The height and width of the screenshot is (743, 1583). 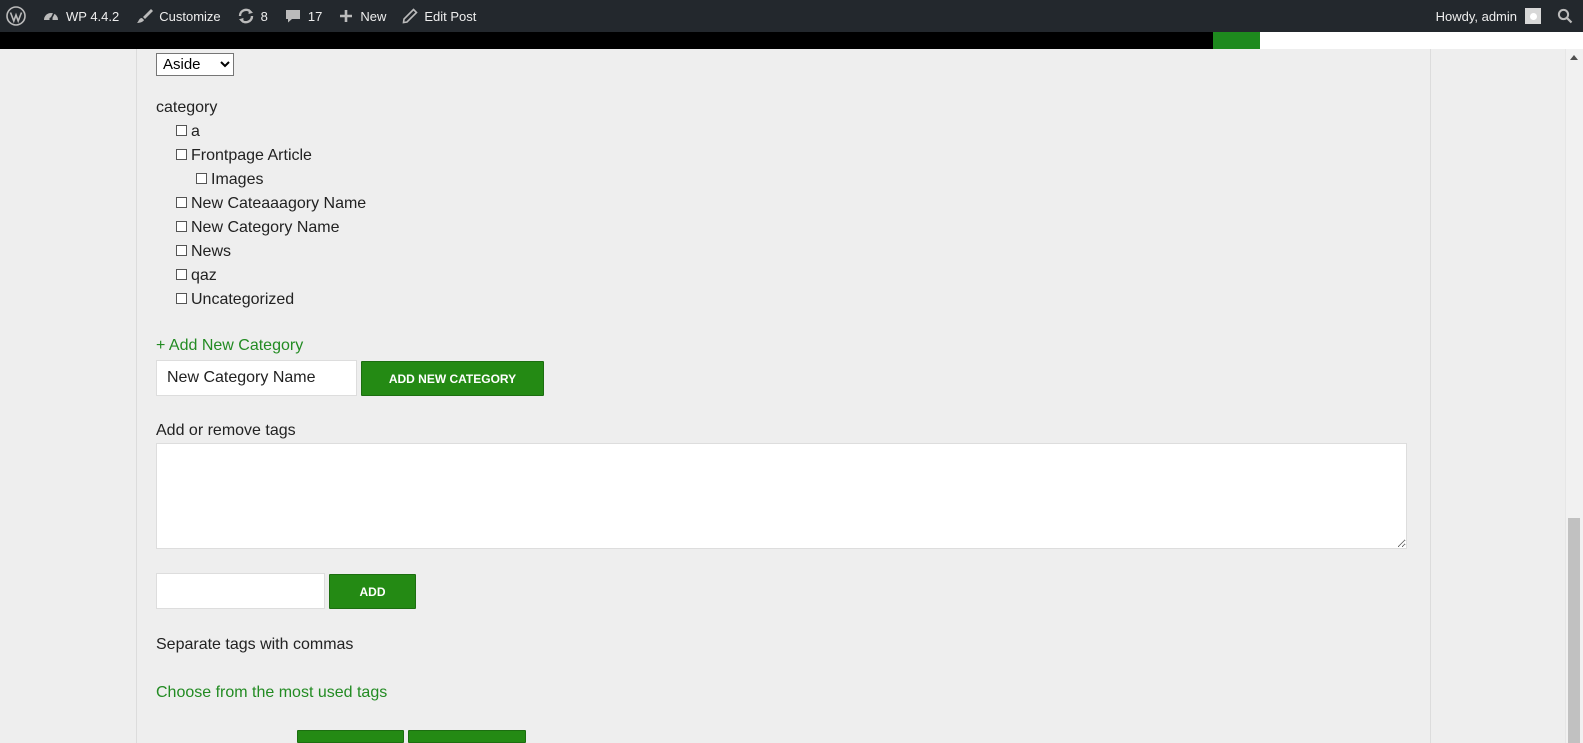 I want to click on new-category-input, so click(x=256, y=378).